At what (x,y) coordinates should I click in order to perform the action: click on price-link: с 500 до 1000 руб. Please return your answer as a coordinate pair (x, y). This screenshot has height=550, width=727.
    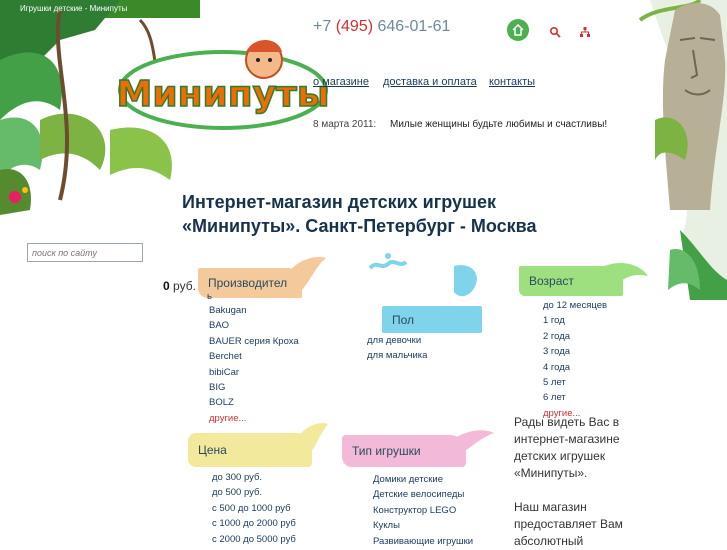
    Looking at the image, I should click on (254, 508).